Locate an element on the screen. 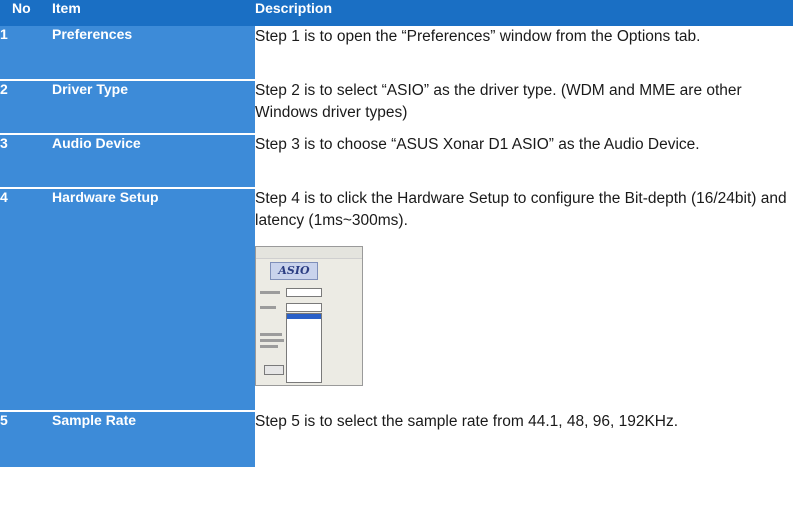 This screenshot has width=793, height=521. header-description: Description is located at coordinates (524, 13).